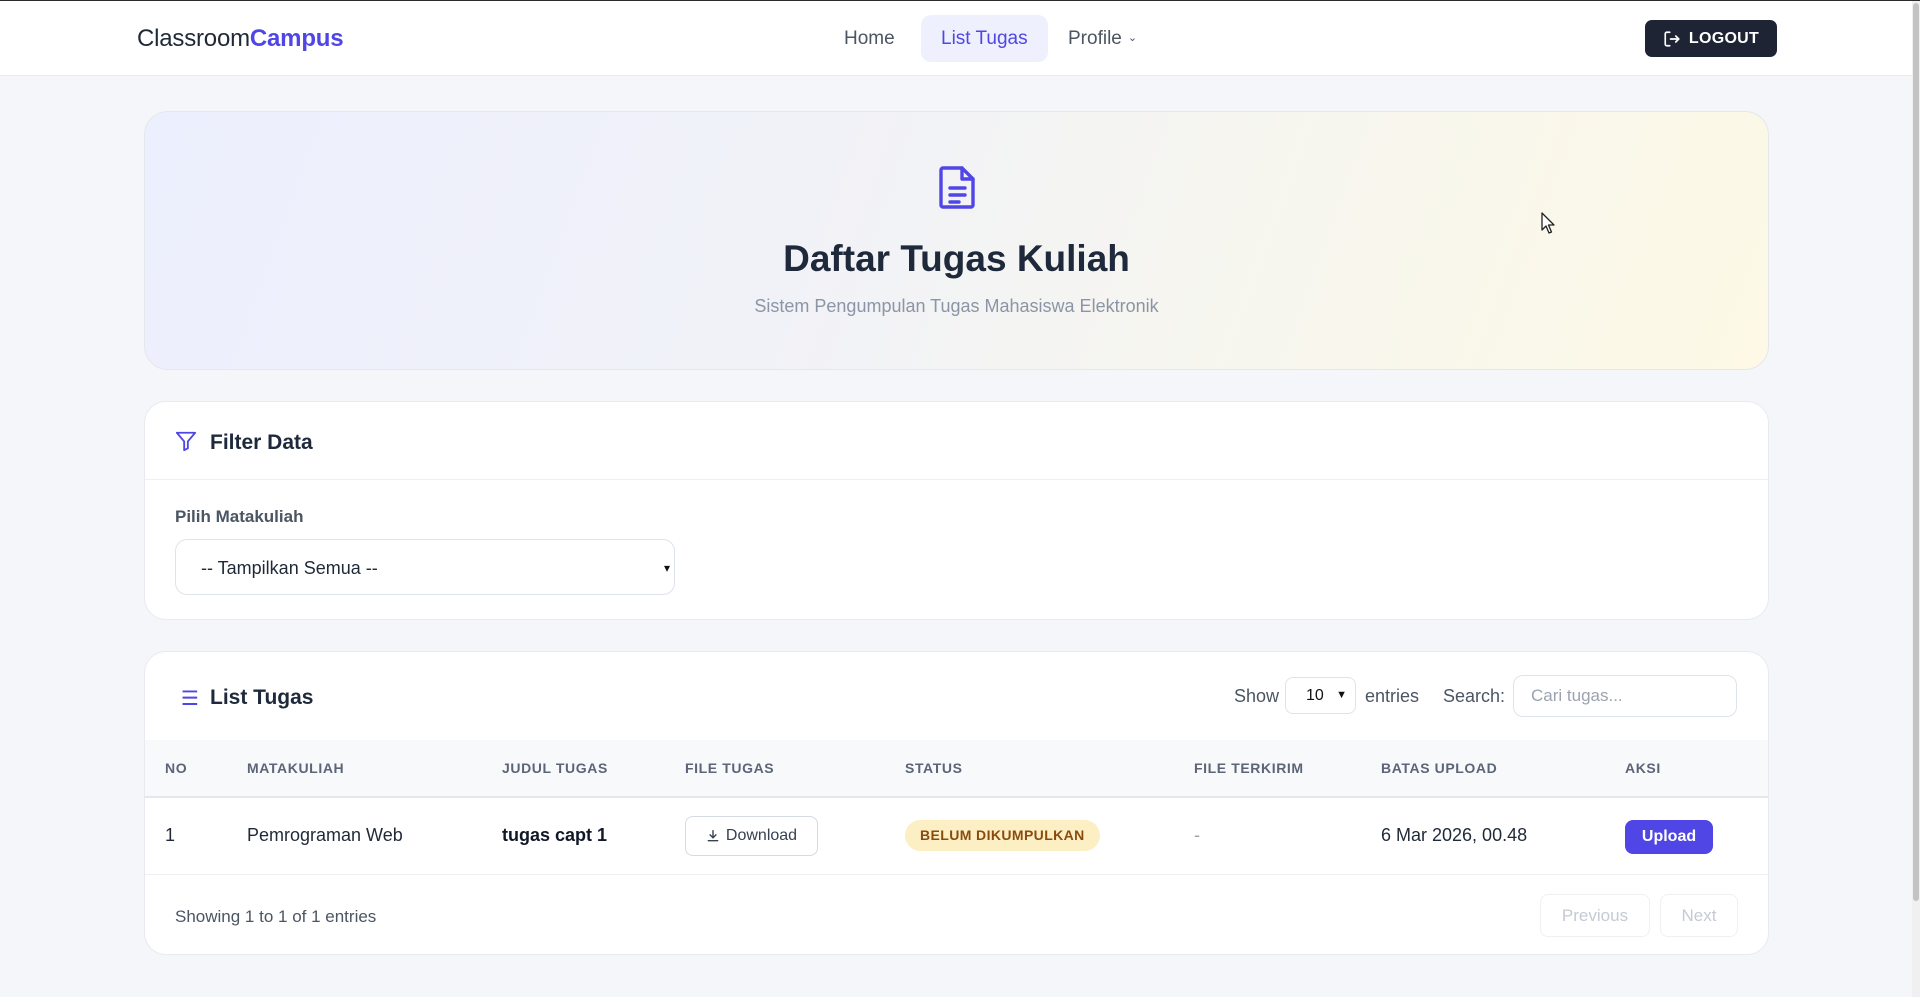  Describe the element at coordinates (555, 835) in the screenshot. I see `cell-judul-tugas: tugas capt 1` at that location.